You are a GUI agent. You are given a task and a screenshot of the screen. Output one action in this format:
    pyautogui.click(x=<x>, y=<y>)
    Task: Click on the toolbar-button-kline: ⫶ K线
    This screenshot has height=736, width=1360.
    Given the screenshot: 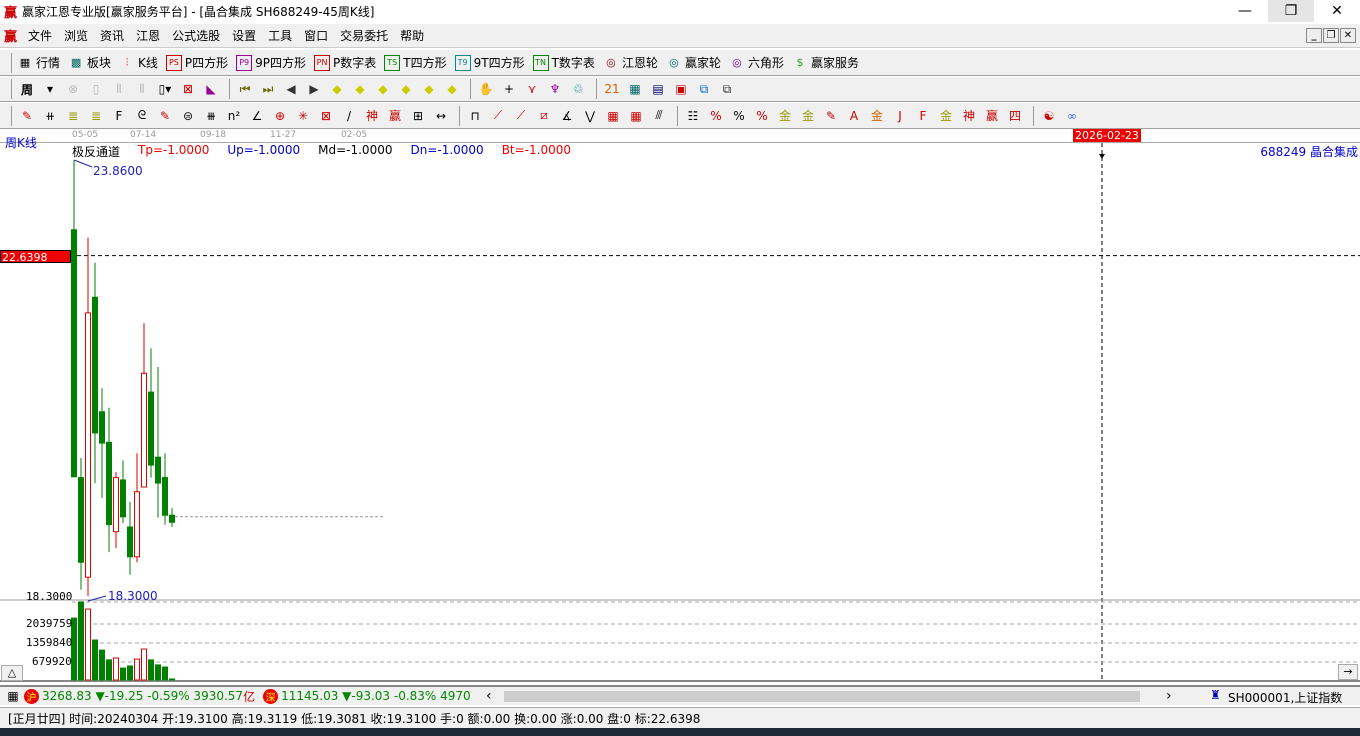 What is the action you would take?
    pyautogui.click(x=138, y=62)
    